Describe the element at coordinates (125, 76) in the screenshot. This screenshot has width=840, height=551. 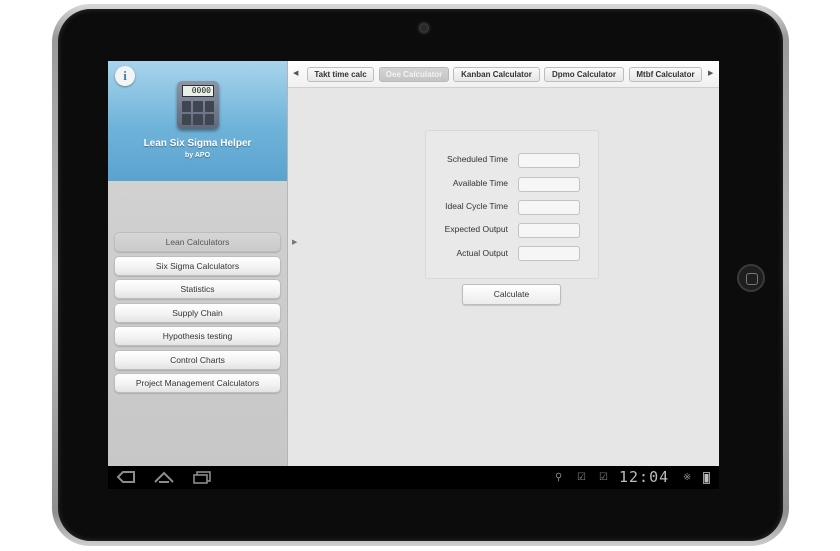
I see `info-icon: i` at that location.